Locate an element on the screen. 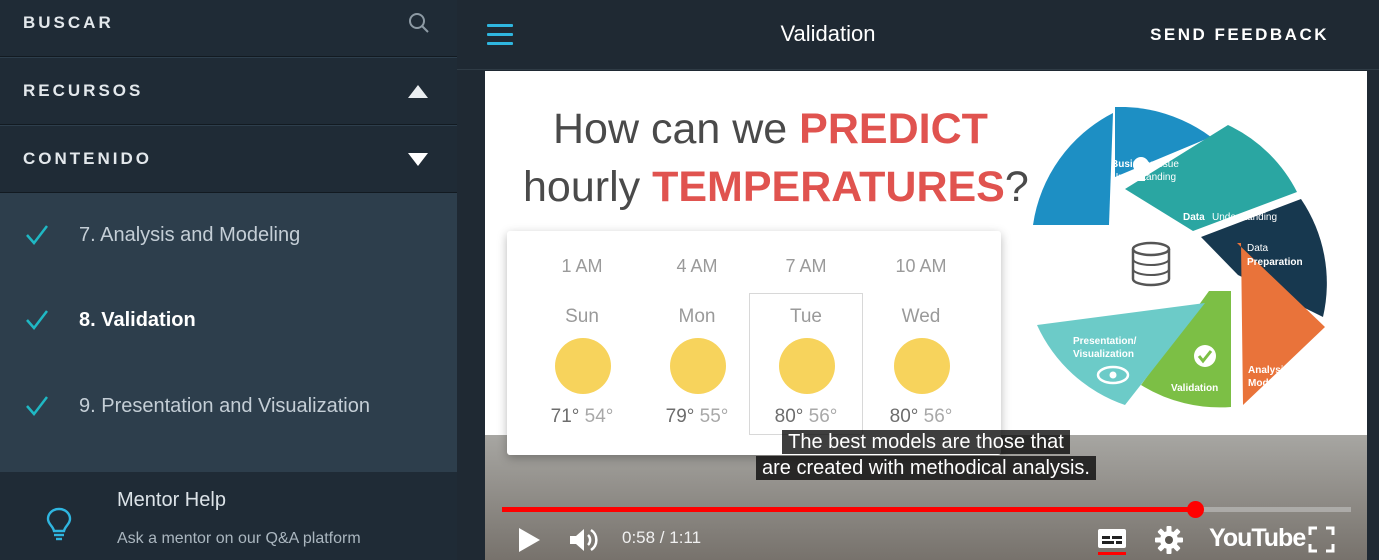 The width and height of the screenshot is (1379, 560). subtitle-line: are created with methodical analysis. is located at coordinates (926, 468).